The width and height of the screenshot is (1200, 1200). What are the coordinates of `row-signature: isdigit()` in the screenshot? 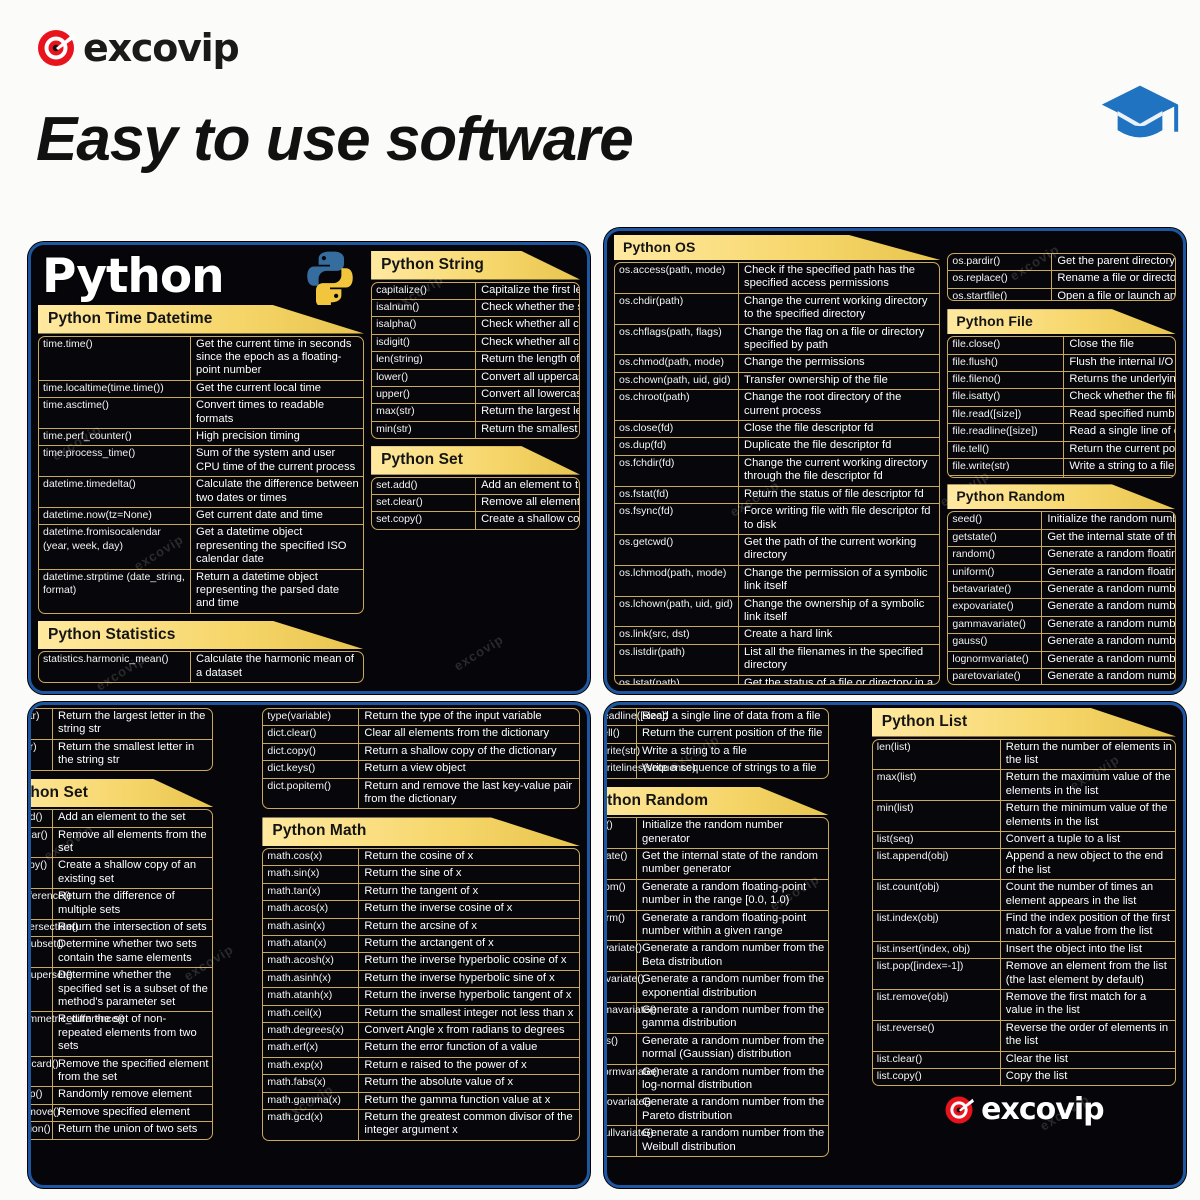 It's located at (424, 343).